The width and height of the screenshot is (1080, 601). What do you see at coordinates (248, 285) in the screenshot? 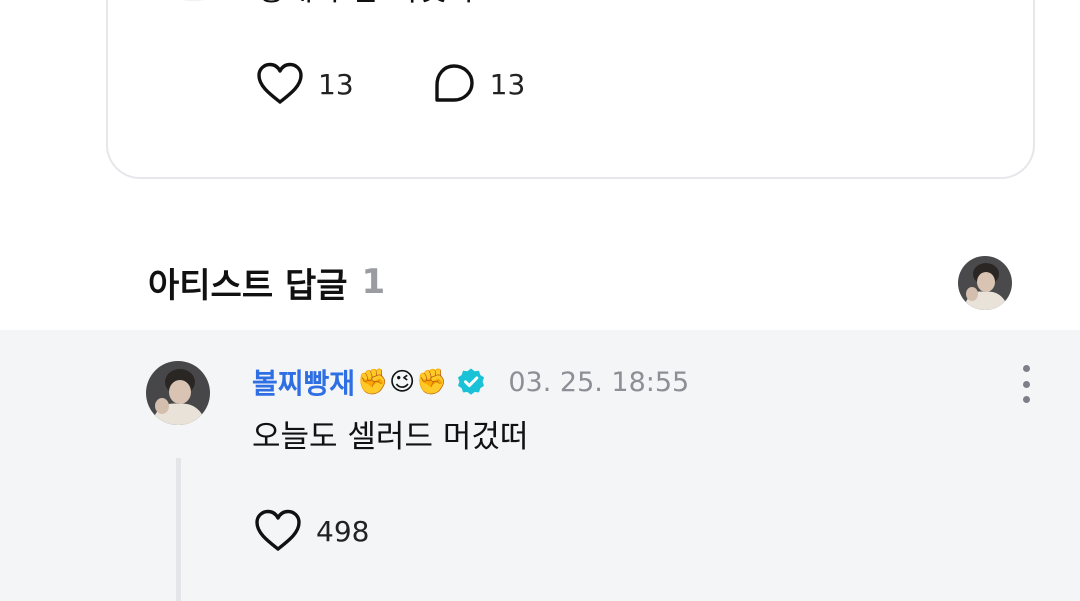
I see `artist-replies-title: 아티스트 답글` at bounding box center [248, 285].